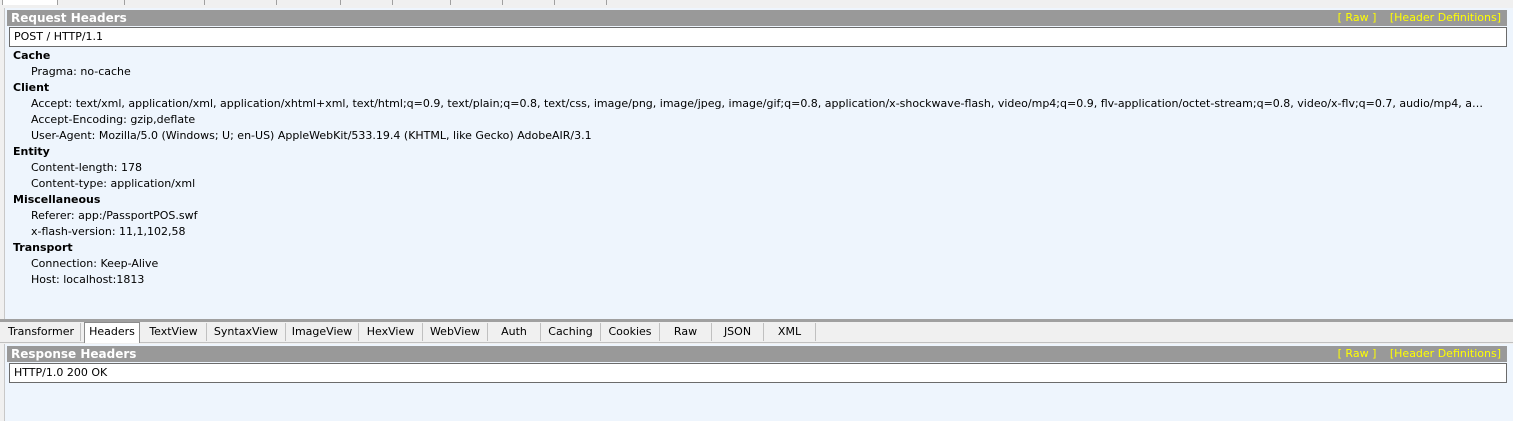 This screenshot has height=421, width=1513. Describe the element at coordinates (756, 3) in the screenshot. I see `request-tabs-strip` at that location.